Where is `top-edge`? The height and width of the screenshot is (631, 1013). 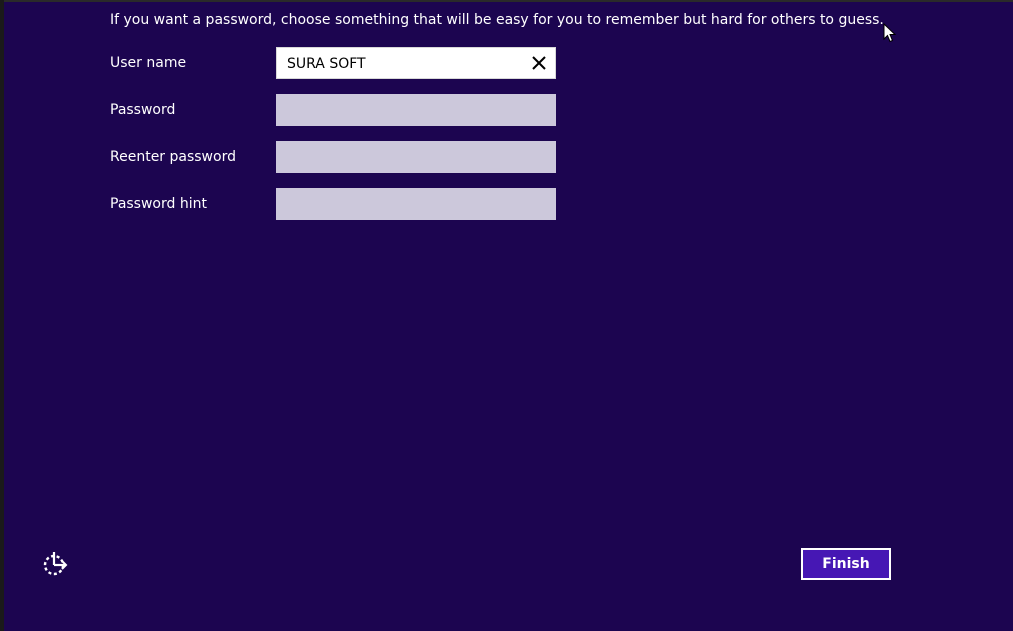 top-edge is located at coordinates (506, 1).